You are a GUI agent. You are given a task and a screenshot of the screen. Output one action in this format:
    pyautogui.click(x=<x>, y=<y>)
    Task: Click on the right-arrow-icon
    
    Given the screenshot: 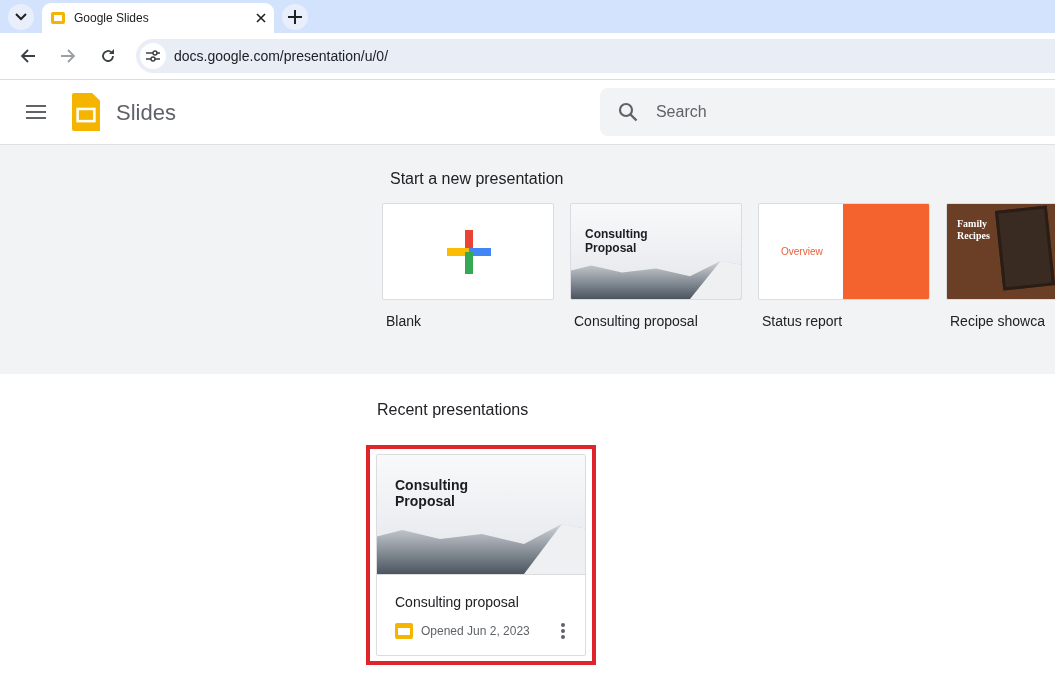 What is the action you would take?
    pyautogui.click(x=68, y=56)
    